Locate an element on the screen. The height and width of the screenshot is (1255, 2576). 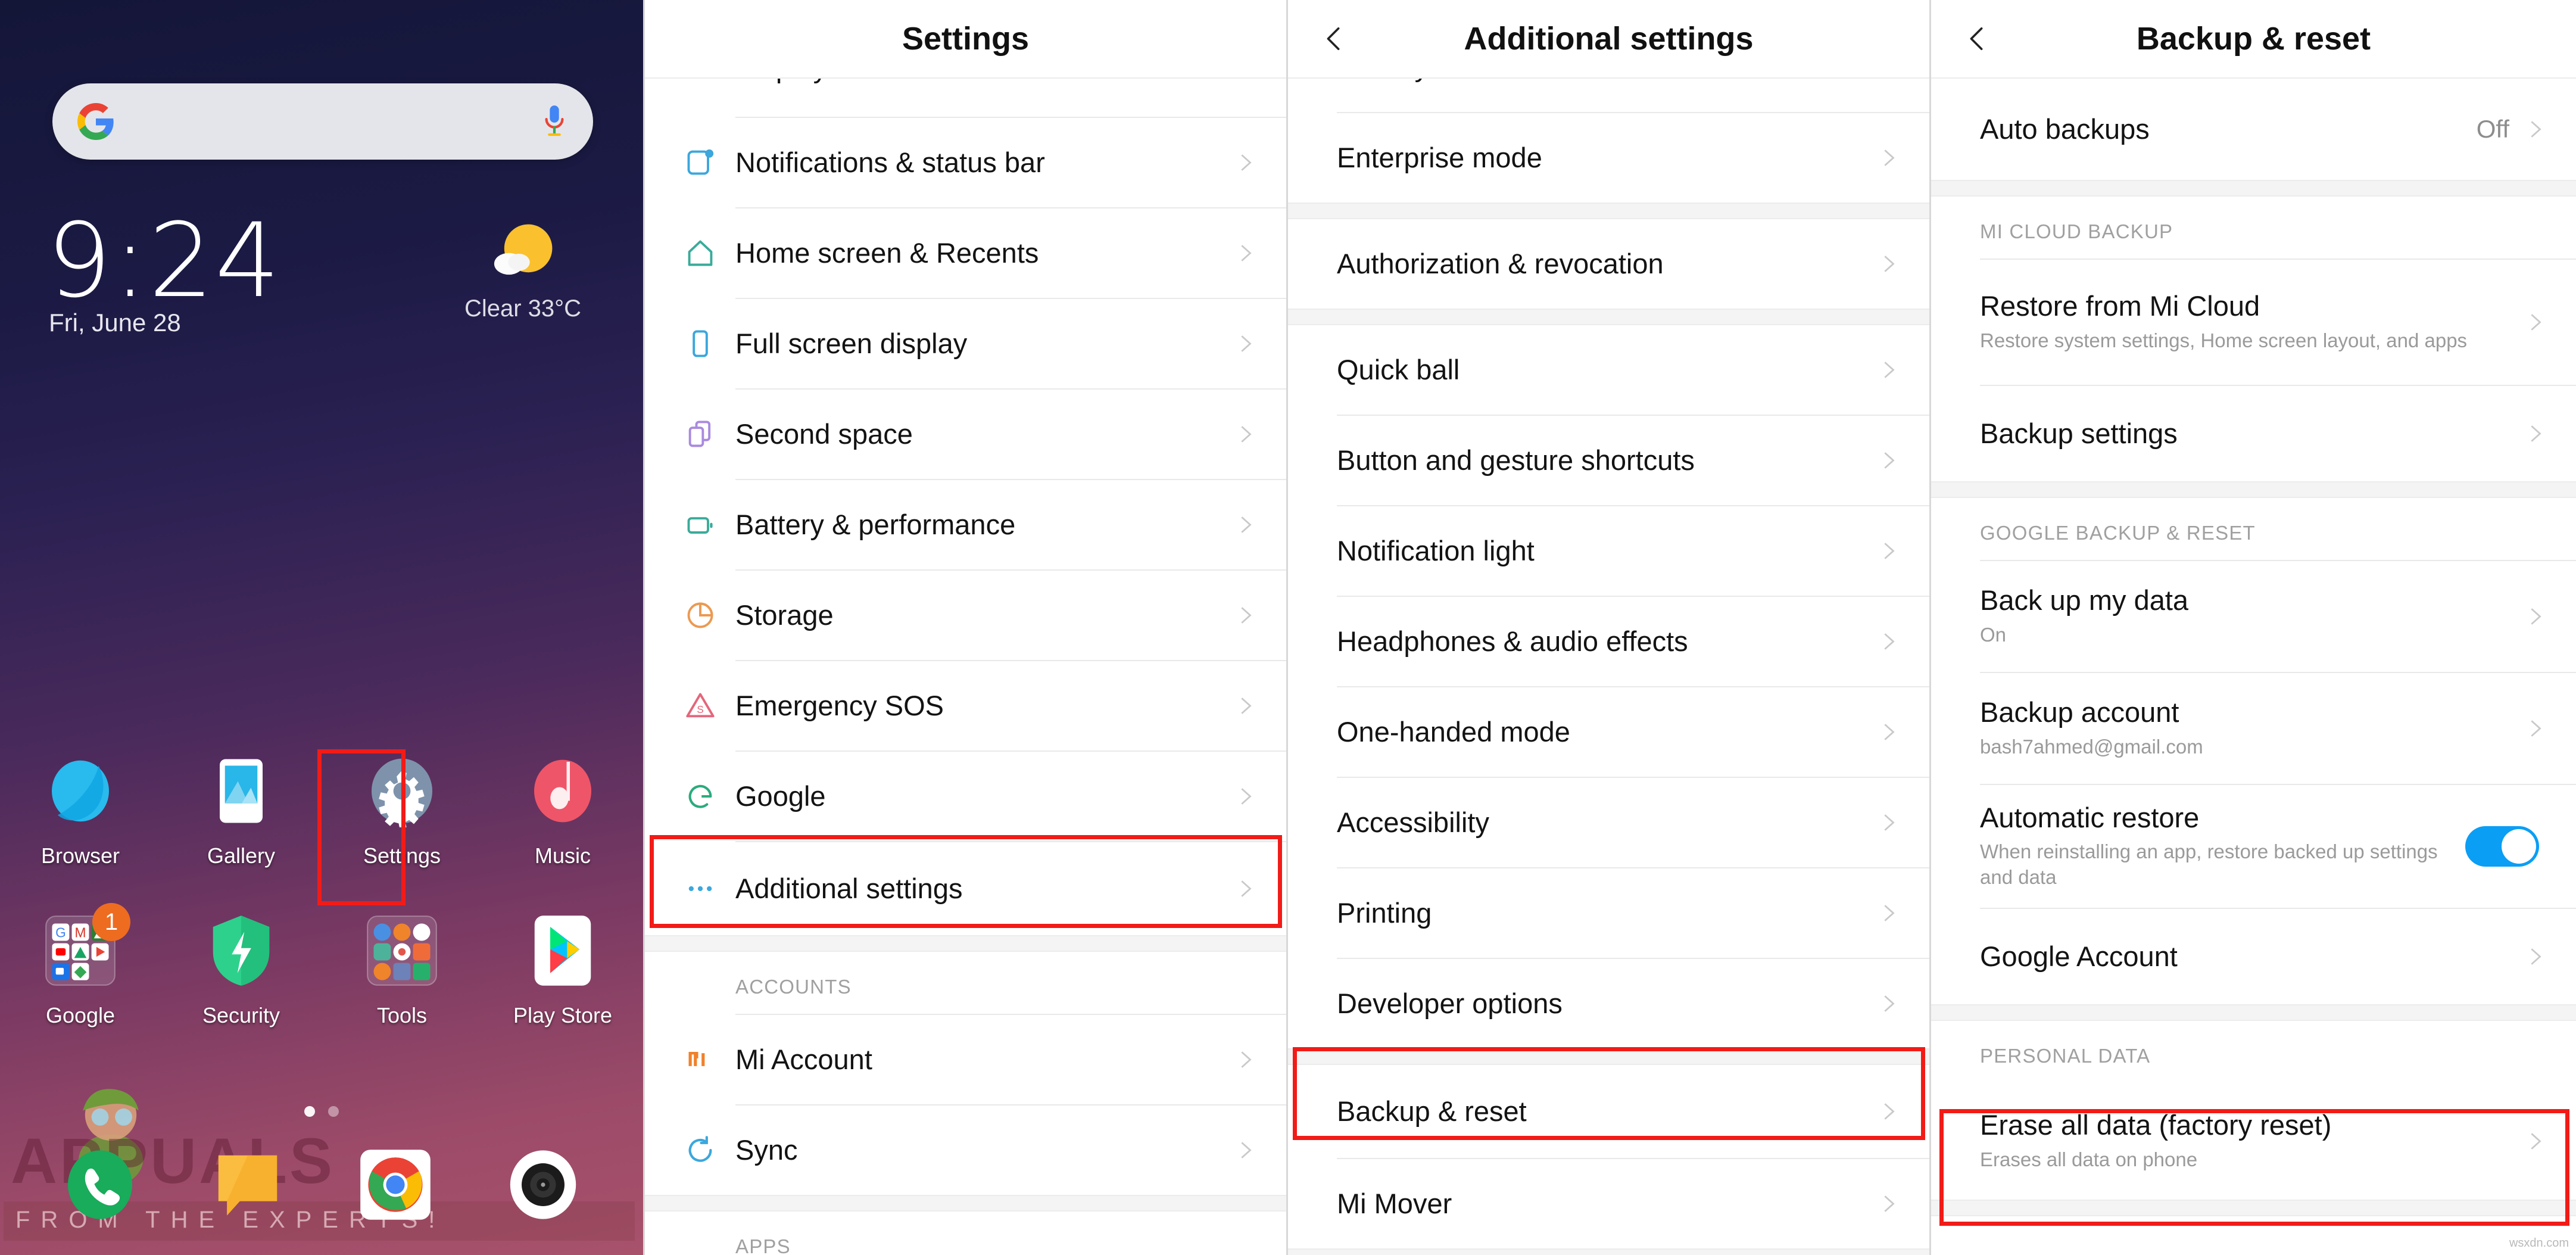
svg-text: S is located at coordinates (700, 709).